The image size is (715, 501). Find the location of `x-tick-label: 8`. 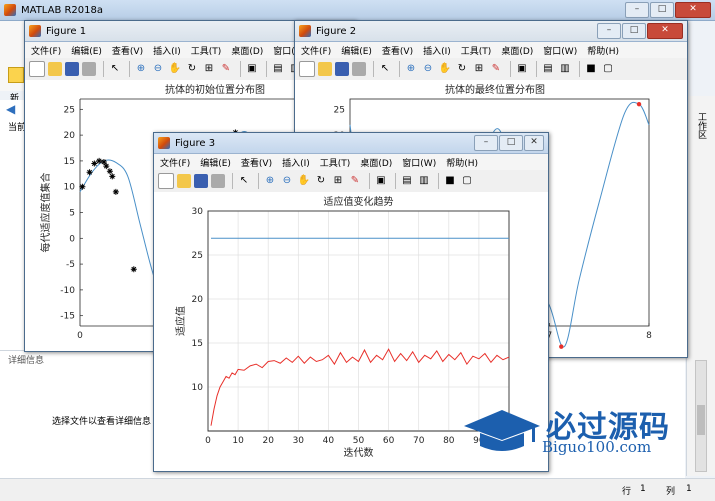

x-tick-label: 8 is located at coordinates (649, 336).